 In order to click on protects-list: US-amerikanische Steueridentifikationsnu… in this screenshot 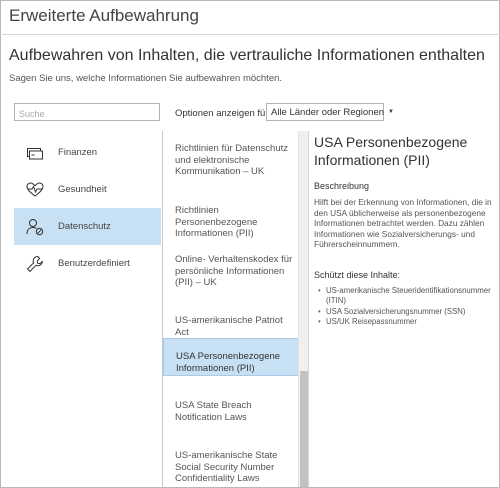, I will do `click(404, 307)`.